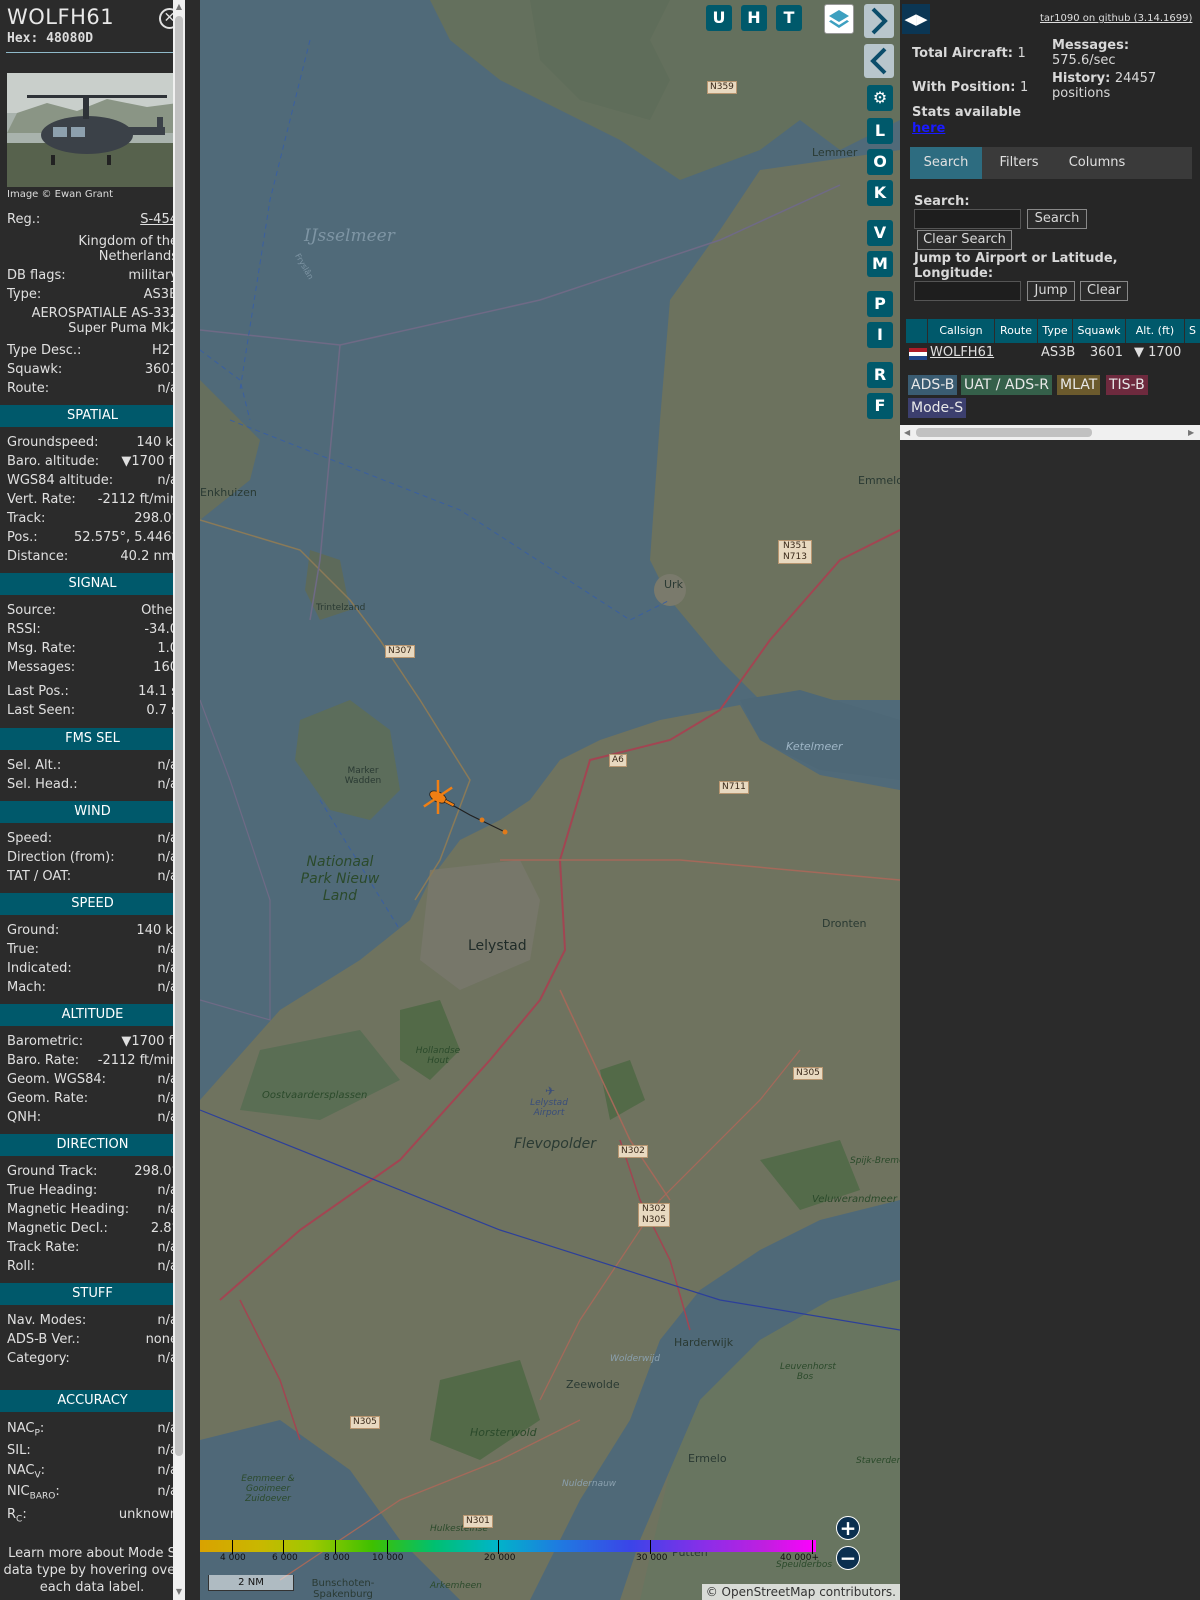 The width and height of the screenshot is (1200, 1600). Describe the element at coordinates (1104, 86) in the screenshot. I see `history-stat: History: 24457 positions` at that location.